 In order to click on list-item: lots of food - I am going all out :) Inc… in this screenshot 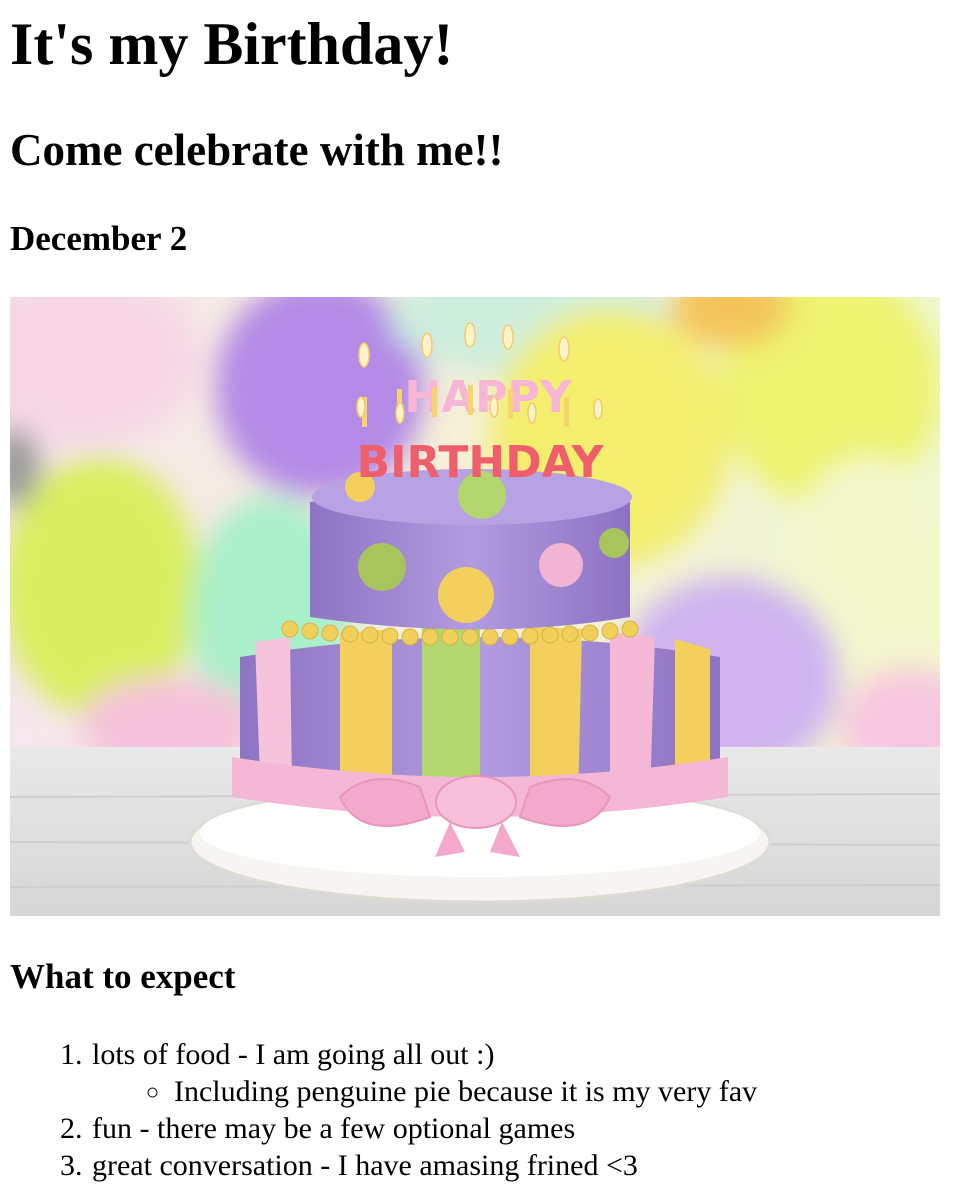, I will do `click(520, 1073)`.